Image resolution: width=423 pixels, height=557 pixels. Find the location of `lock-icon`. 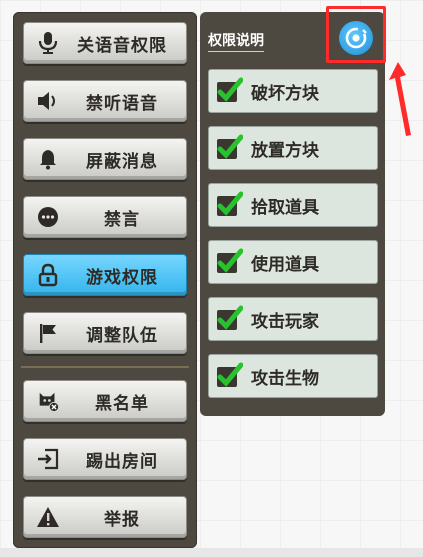

lock-icon is located at coordinates (48, 275).